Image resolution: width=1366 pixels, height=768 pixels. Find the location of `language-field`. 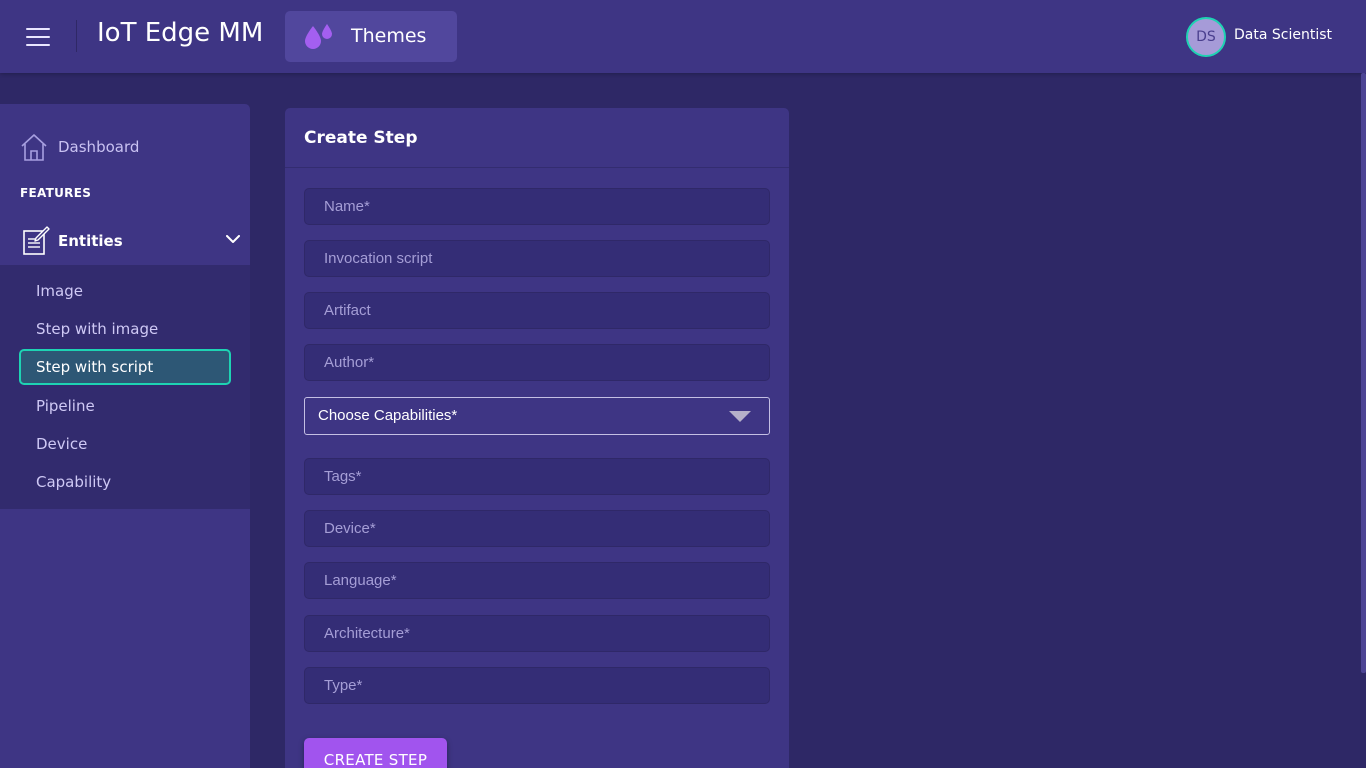

language-field is located at coordinates (537, 580).